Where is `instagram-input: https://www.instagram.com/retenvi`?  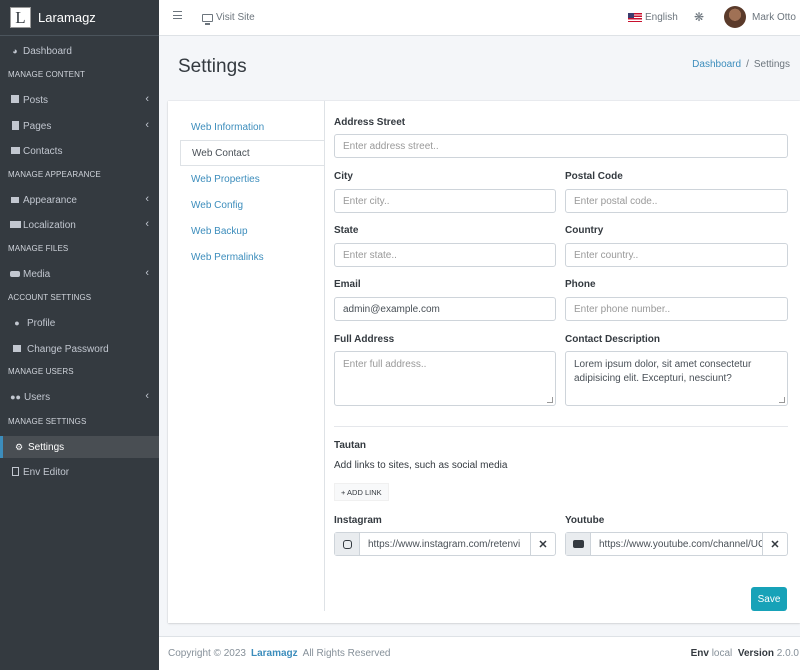
instagram-input: https://www.instagram.com/retenvi is located at coordinates (445, 544).